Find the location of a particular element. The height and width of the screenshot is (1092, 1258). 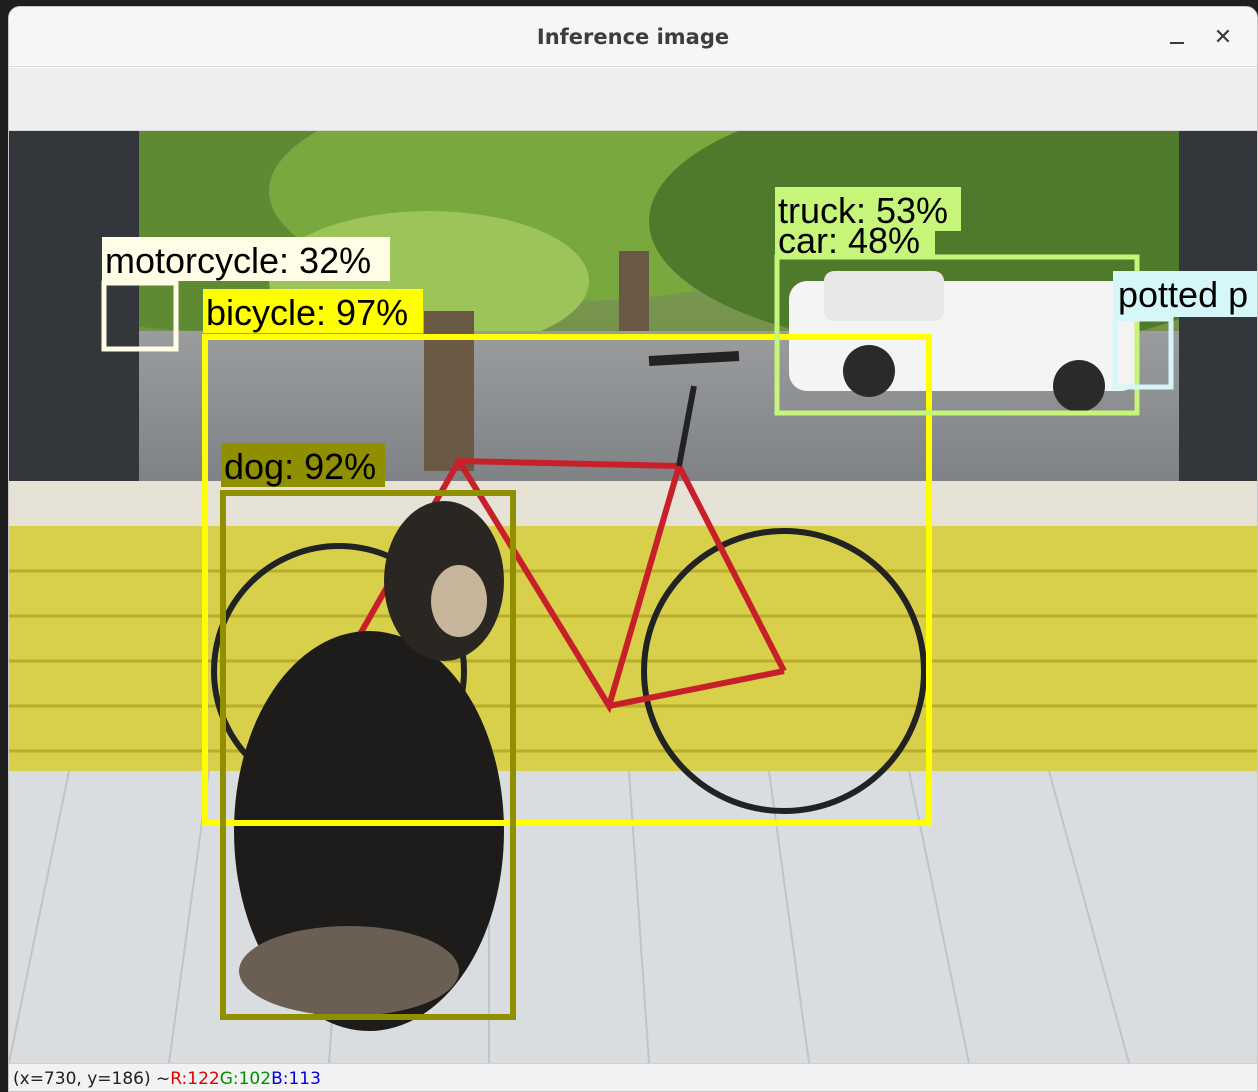

minimize-icon is located at coordinates (1177, 43).